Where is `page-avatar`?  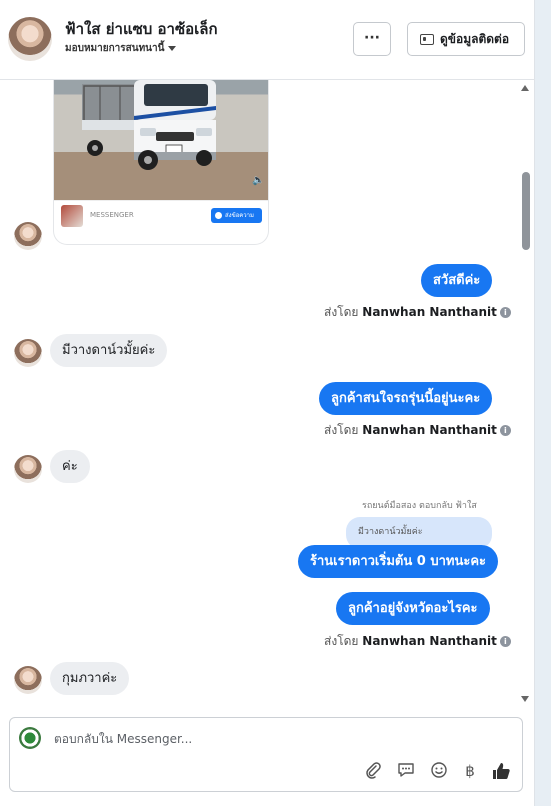 page-avatar is located at coordinates (30, 738).